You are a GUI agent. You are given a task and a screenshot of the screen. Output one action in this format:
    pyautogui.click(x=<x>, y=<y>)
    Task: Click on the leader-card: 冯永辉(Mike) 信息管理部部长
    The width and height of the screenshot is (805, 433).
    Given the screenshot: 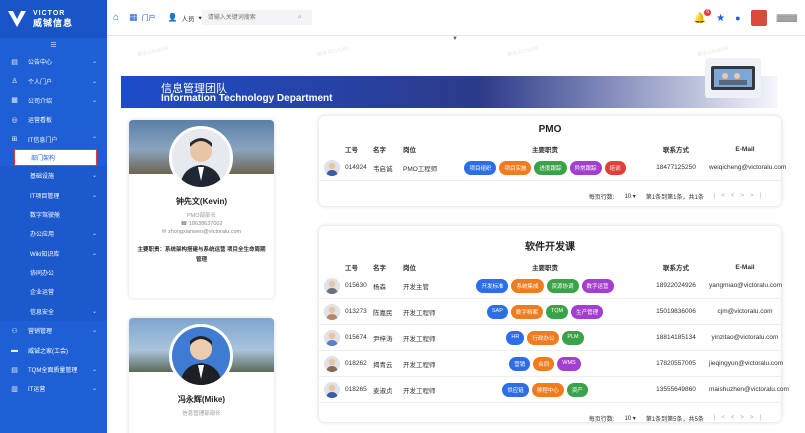 What is the action you would take?
    pyautogui.click(x=201, y=375)
    